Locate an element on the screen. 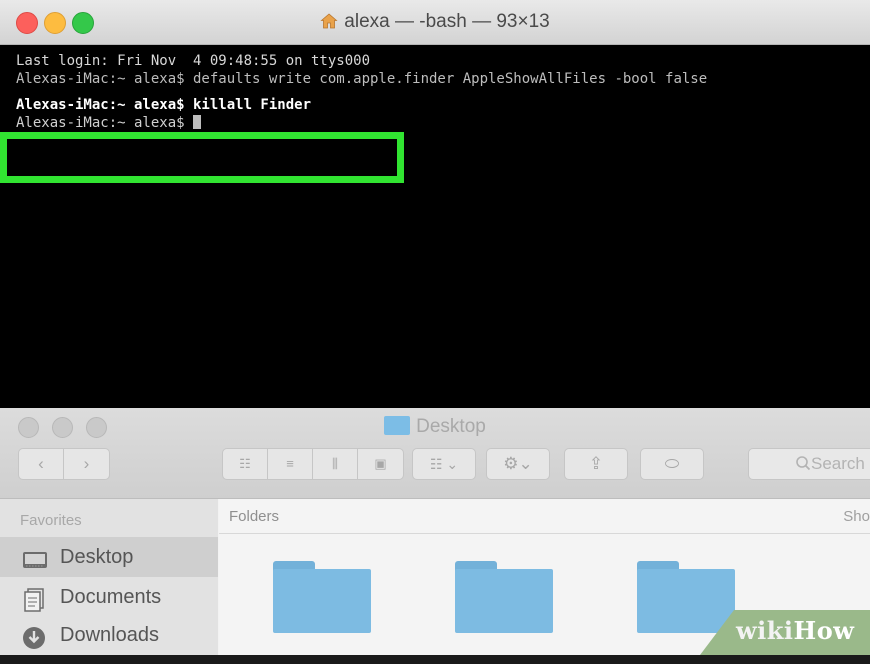 The image size is (870, 664). grid-icon: ☷ is located at coordinates (245, 463).